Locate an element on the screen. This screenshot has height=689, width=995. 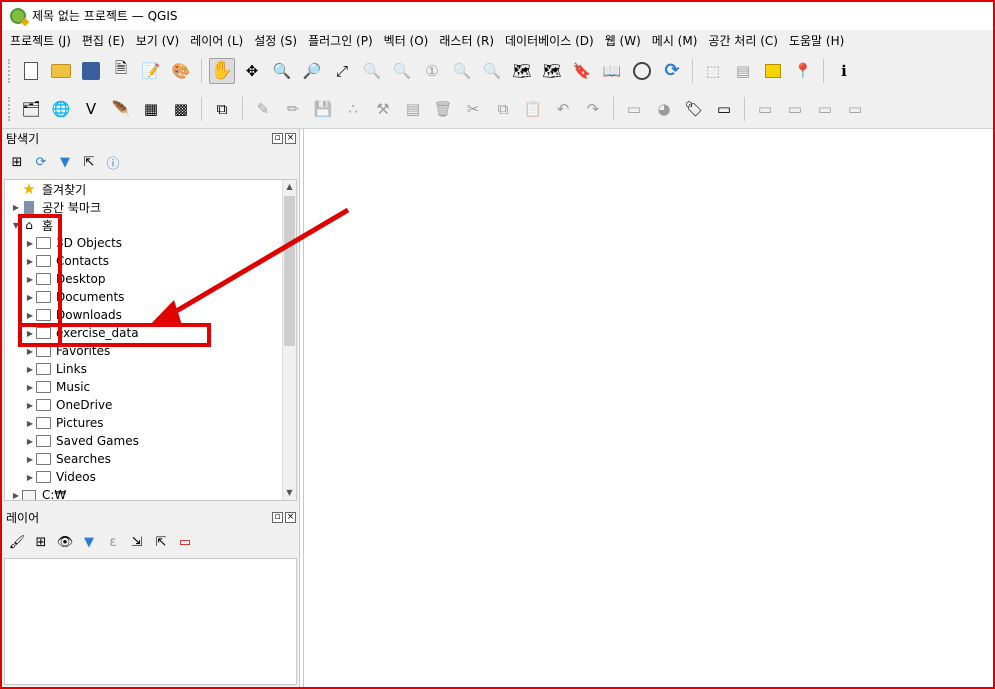
menu-vector: 벡터 (O) is located at coordinates (406, 40).